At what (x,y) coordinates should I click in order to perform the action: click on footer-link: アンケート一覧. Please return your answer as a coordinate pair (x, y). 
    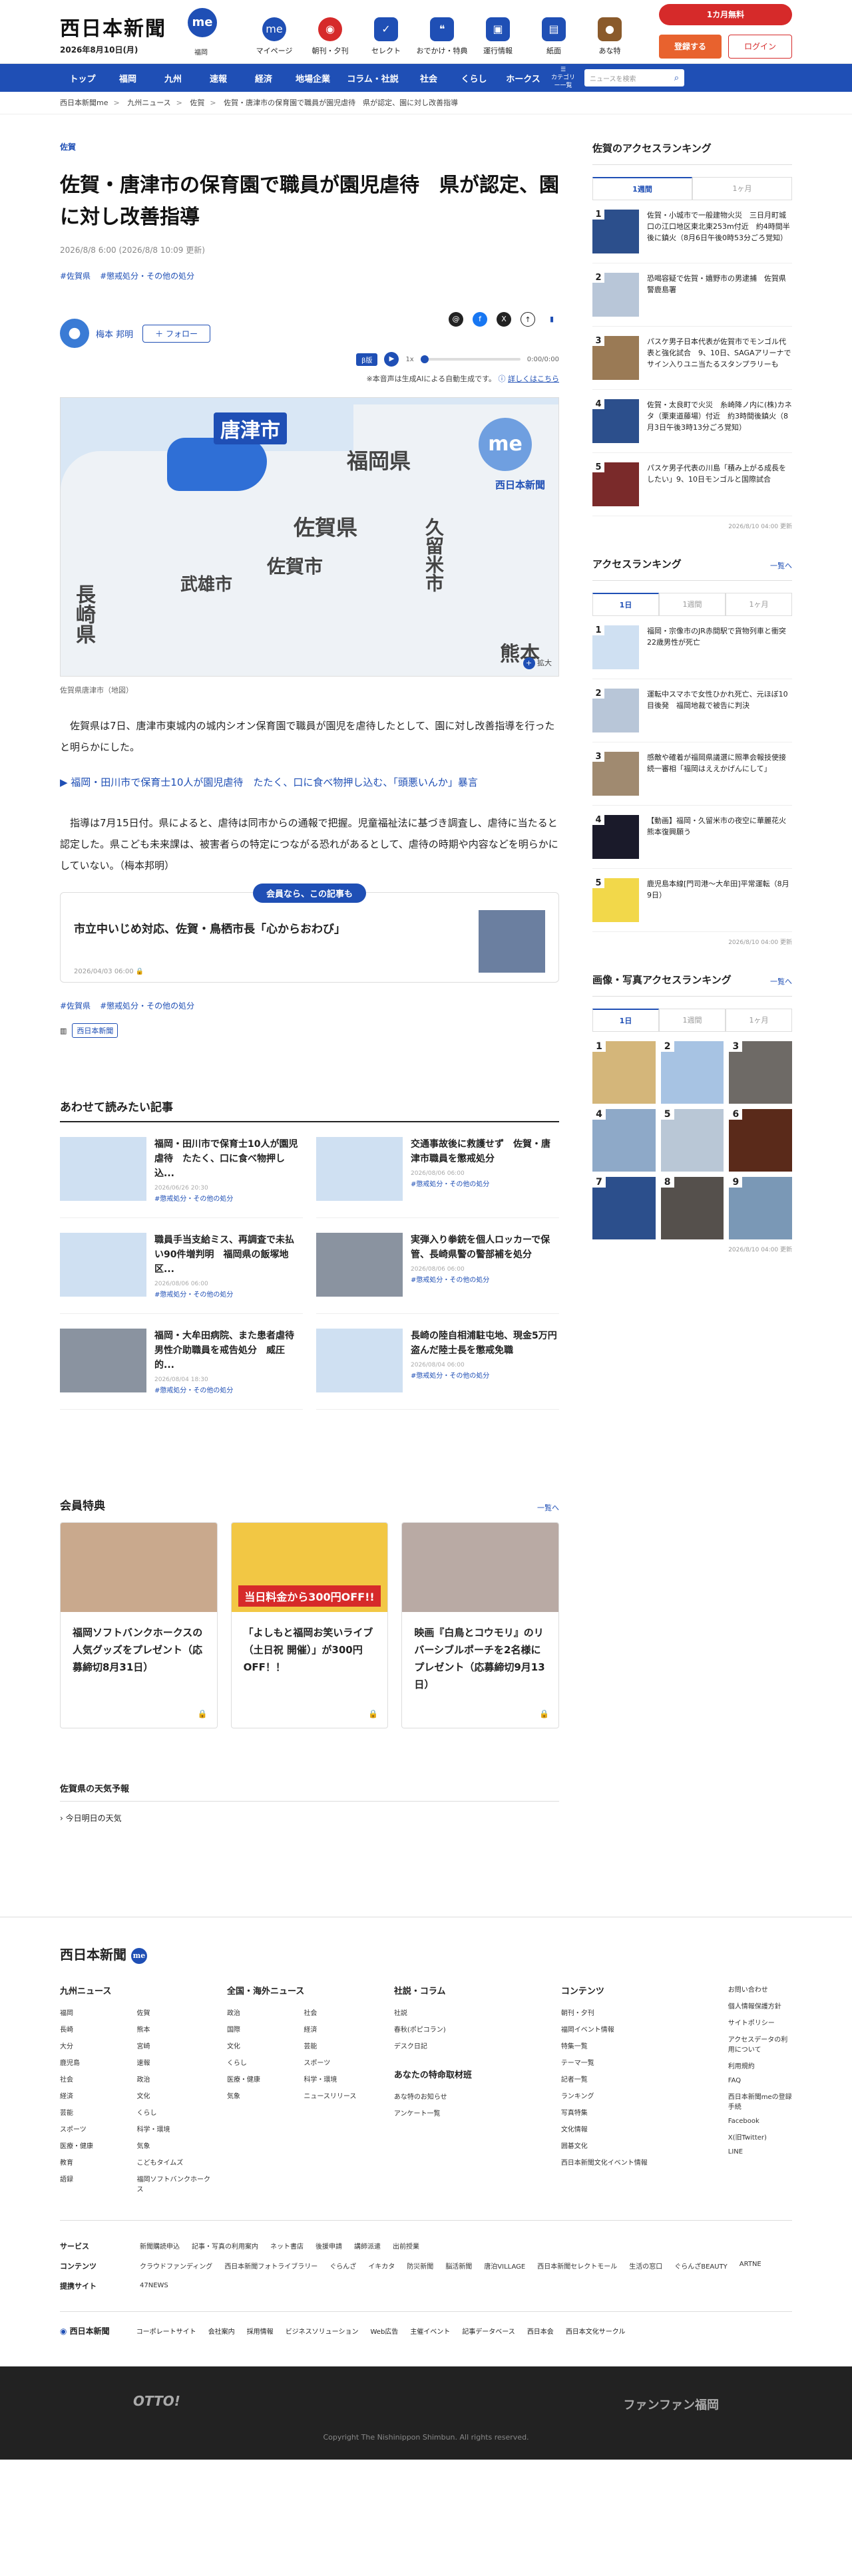
    Looking at the image, I should click on (471, 2113).